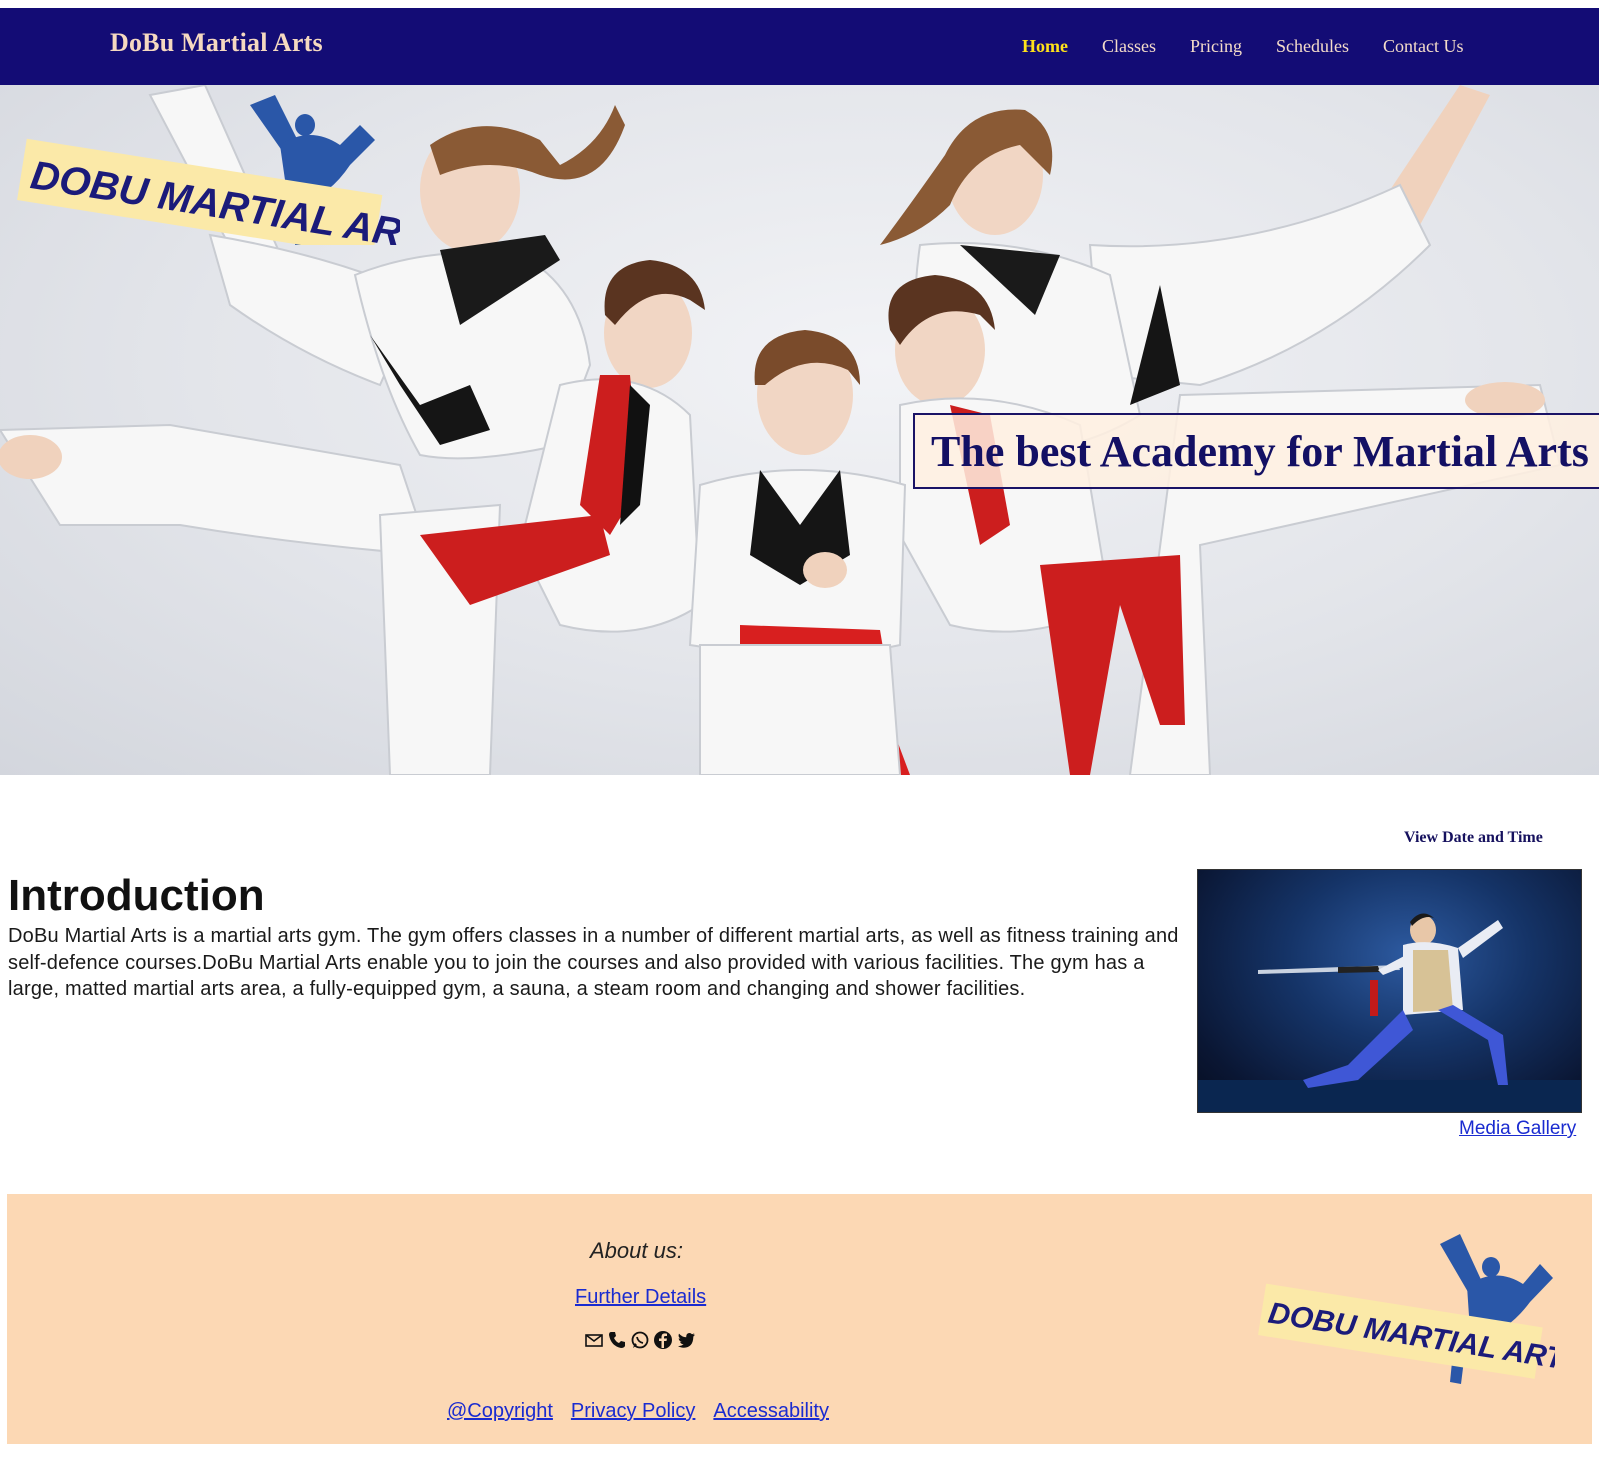  I want to click on hero-logo: DOBU MARTIAL ARTS, so click(208, 170).